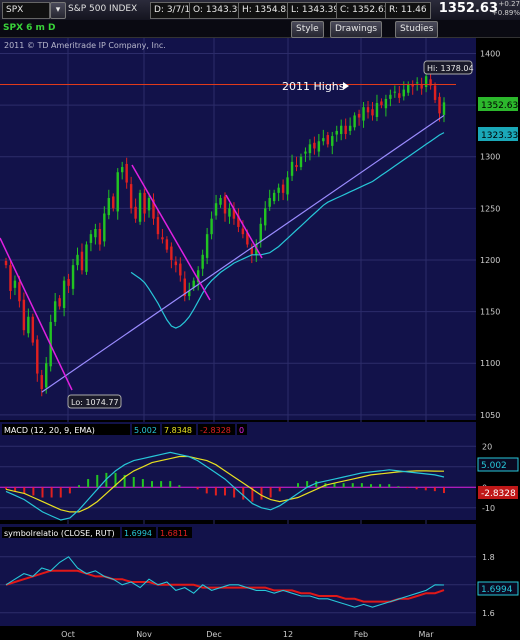 The image size is (520, 640). I want to click on price-y-tick-label: 1150, so click(490, 312).